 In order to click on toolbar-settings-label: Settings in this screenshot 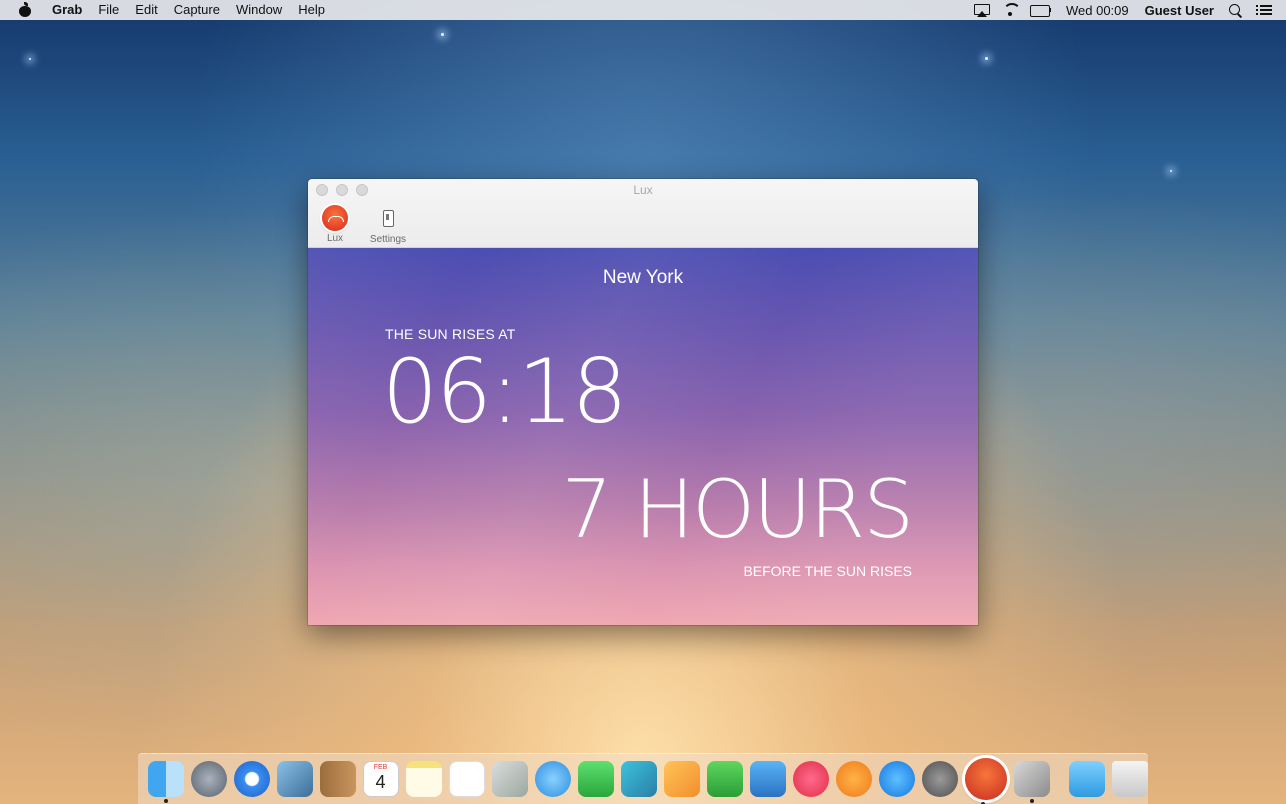, I will do `click(388, 239)`.